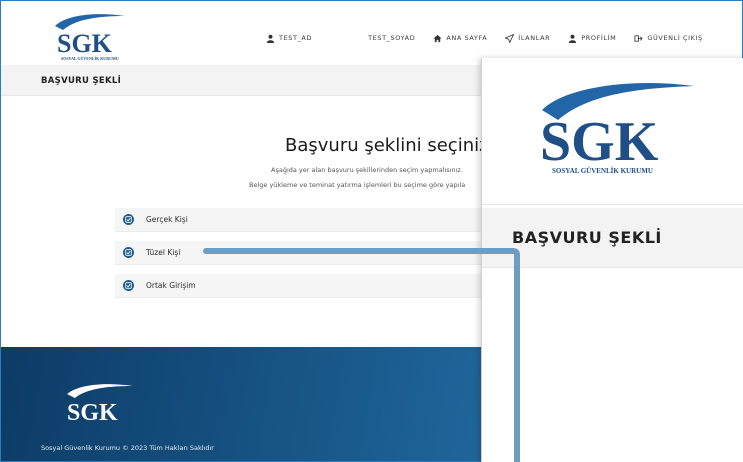 The height and width of the screenshot is (462, 743). Describe the element at coordinates (167, 219) in the screenshot. I see `option-label: Gerçek Kişi` at that location.